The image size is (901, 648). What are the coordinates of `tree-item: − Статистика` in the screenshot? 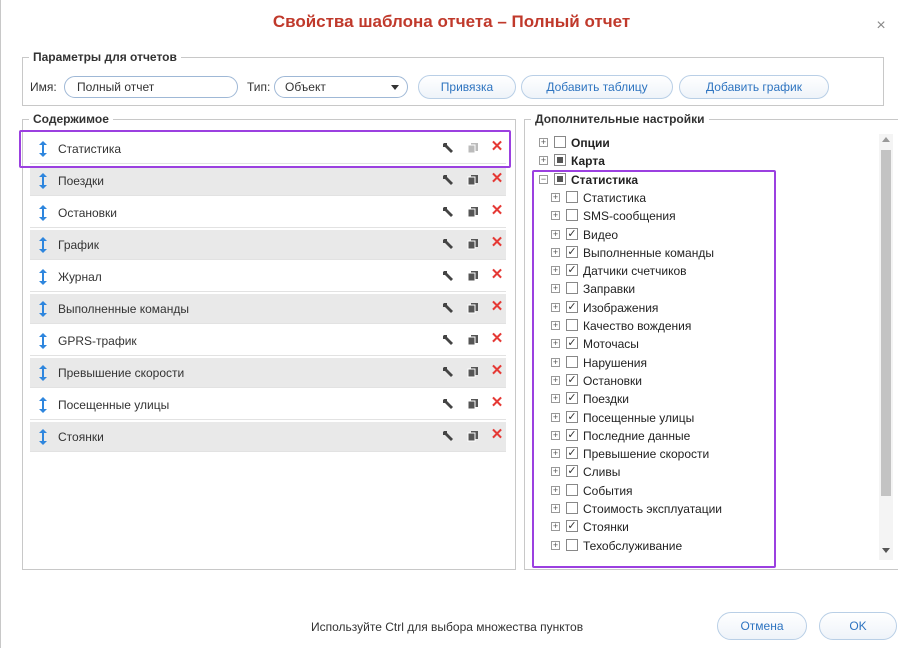 It's located at (704, 180).